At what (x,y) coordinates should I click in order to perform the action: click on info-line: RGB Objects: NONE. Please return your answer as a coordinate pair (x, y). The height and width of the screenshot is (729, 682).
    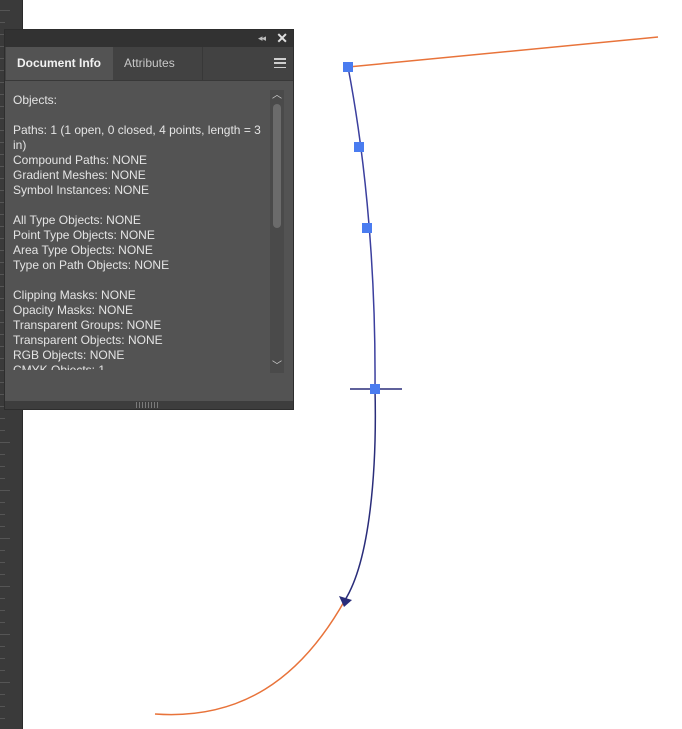
    Looking at the image, I should click on (69, 355).